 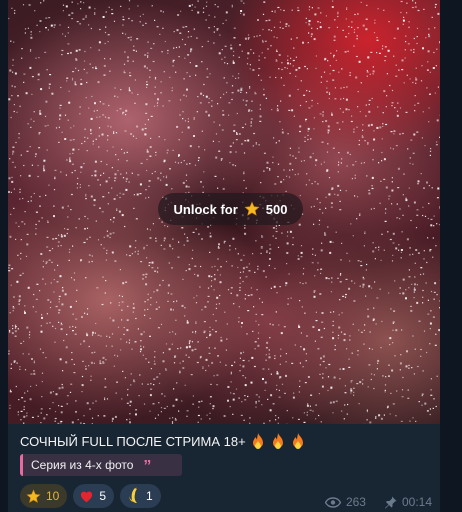 I want to click on message-caption: СОЧНЫЙ FULL ПОСЛЕ СТРИМА 18+, so click(x=163, y=441).